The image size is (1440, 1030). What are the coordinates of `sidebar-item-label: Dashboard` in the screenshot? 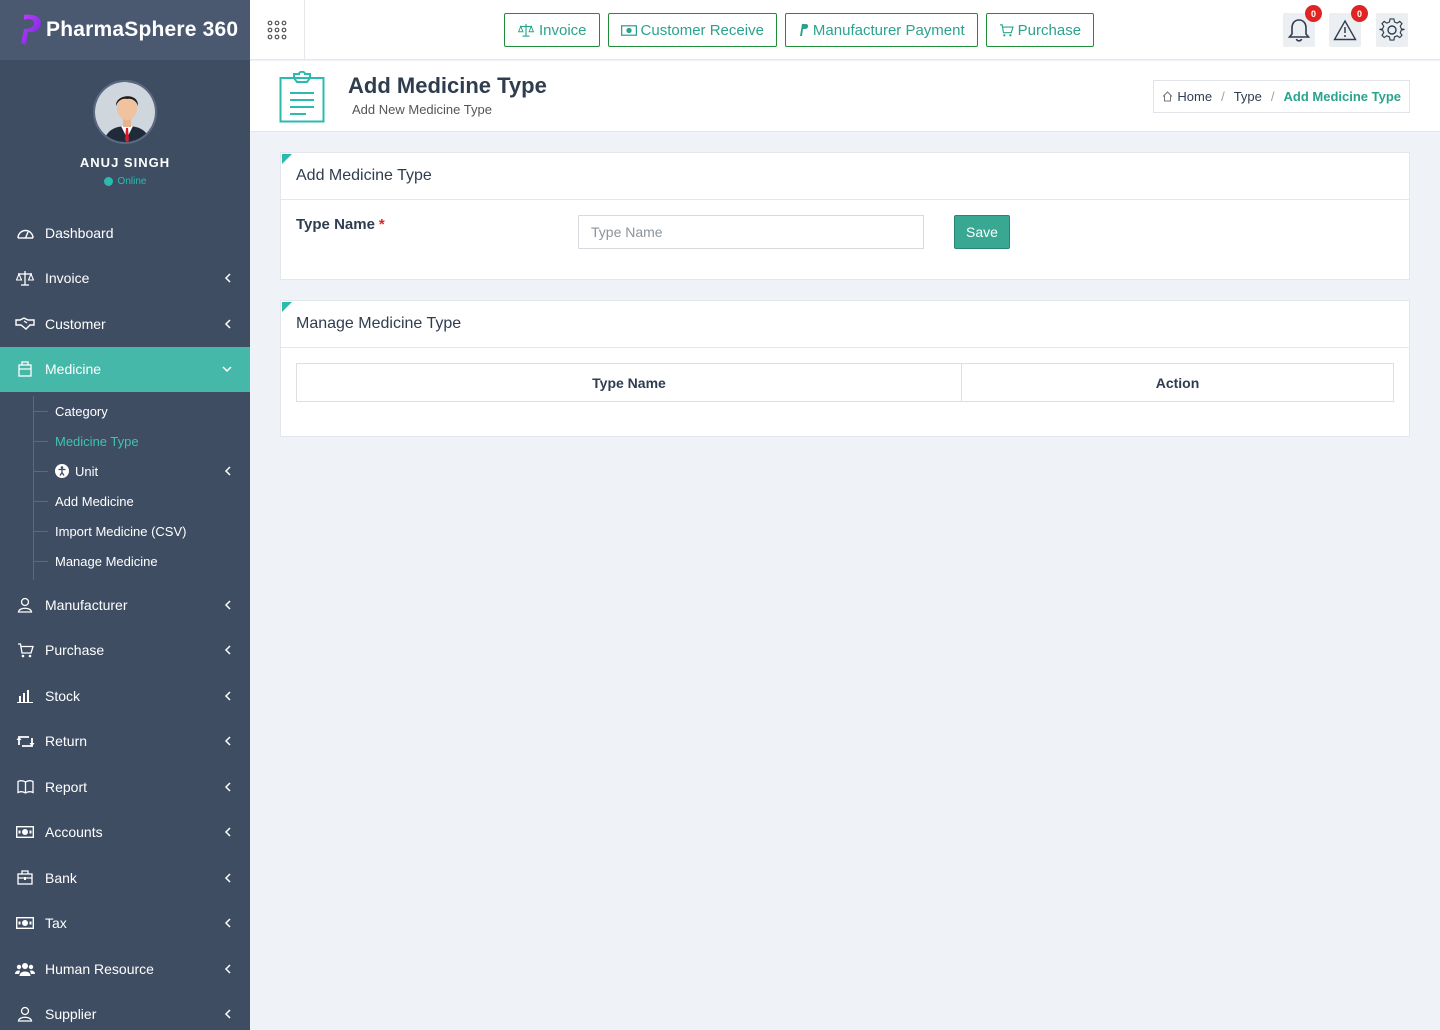 It's located at (79, 232).